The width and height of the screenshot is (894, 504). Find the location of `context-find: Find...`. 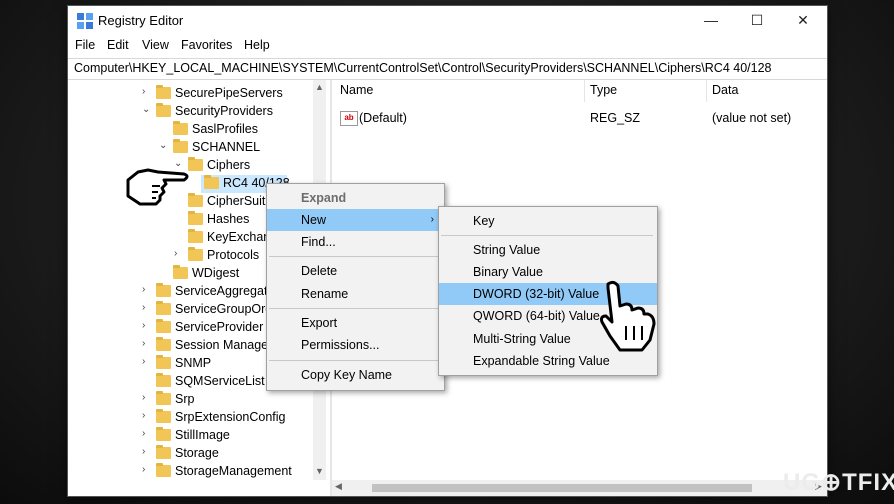

context-find: Find... is located at coordinates (355, 242).